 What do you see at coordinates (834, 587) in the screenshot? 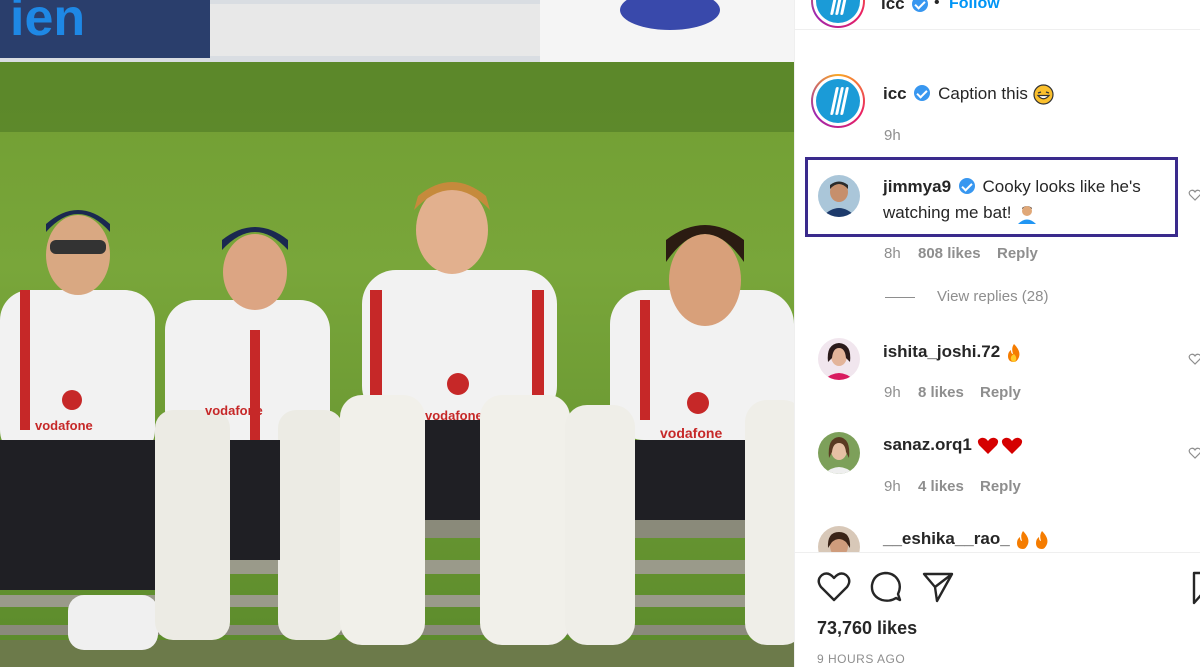
I see `like-heart-icon` at bounding box center [834, 587].